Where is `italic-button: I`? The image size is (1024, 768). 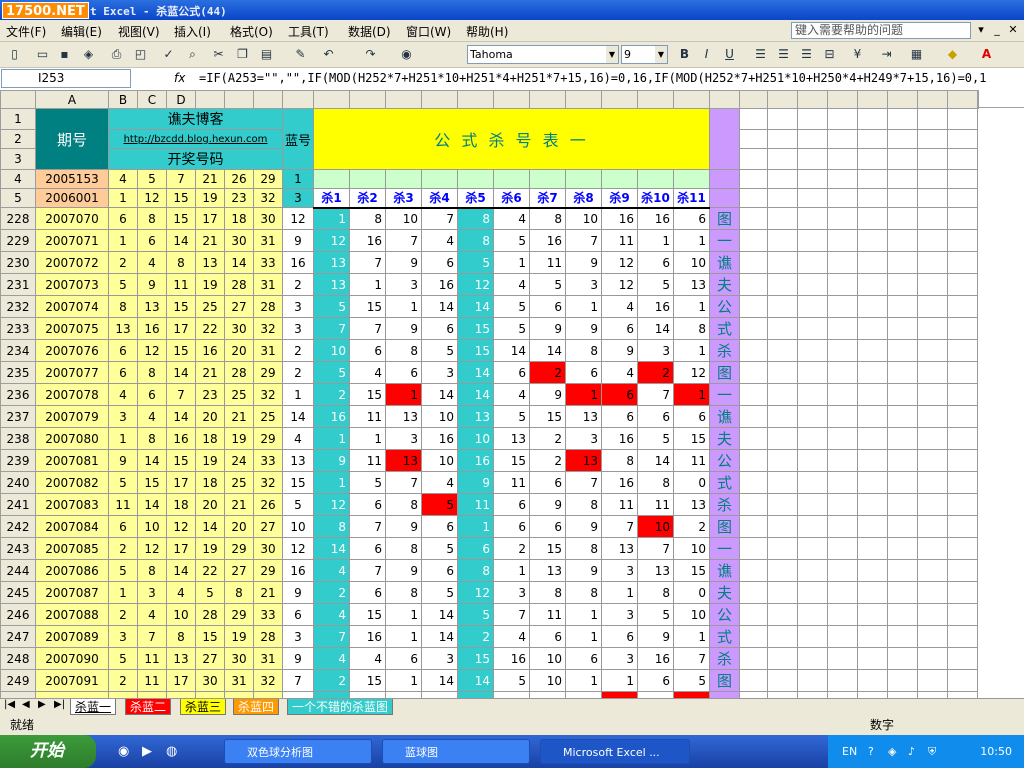
italic-button: I is located at coordinates (706, 54).